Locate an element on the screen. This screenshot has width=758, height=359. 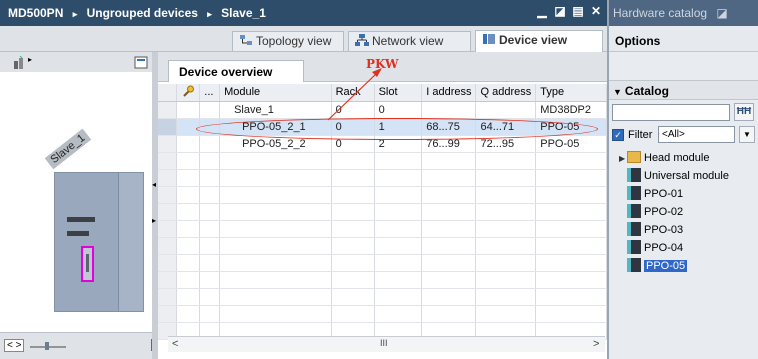
catalog-search-button: ĦĦ is located at coordinates (744, 112).